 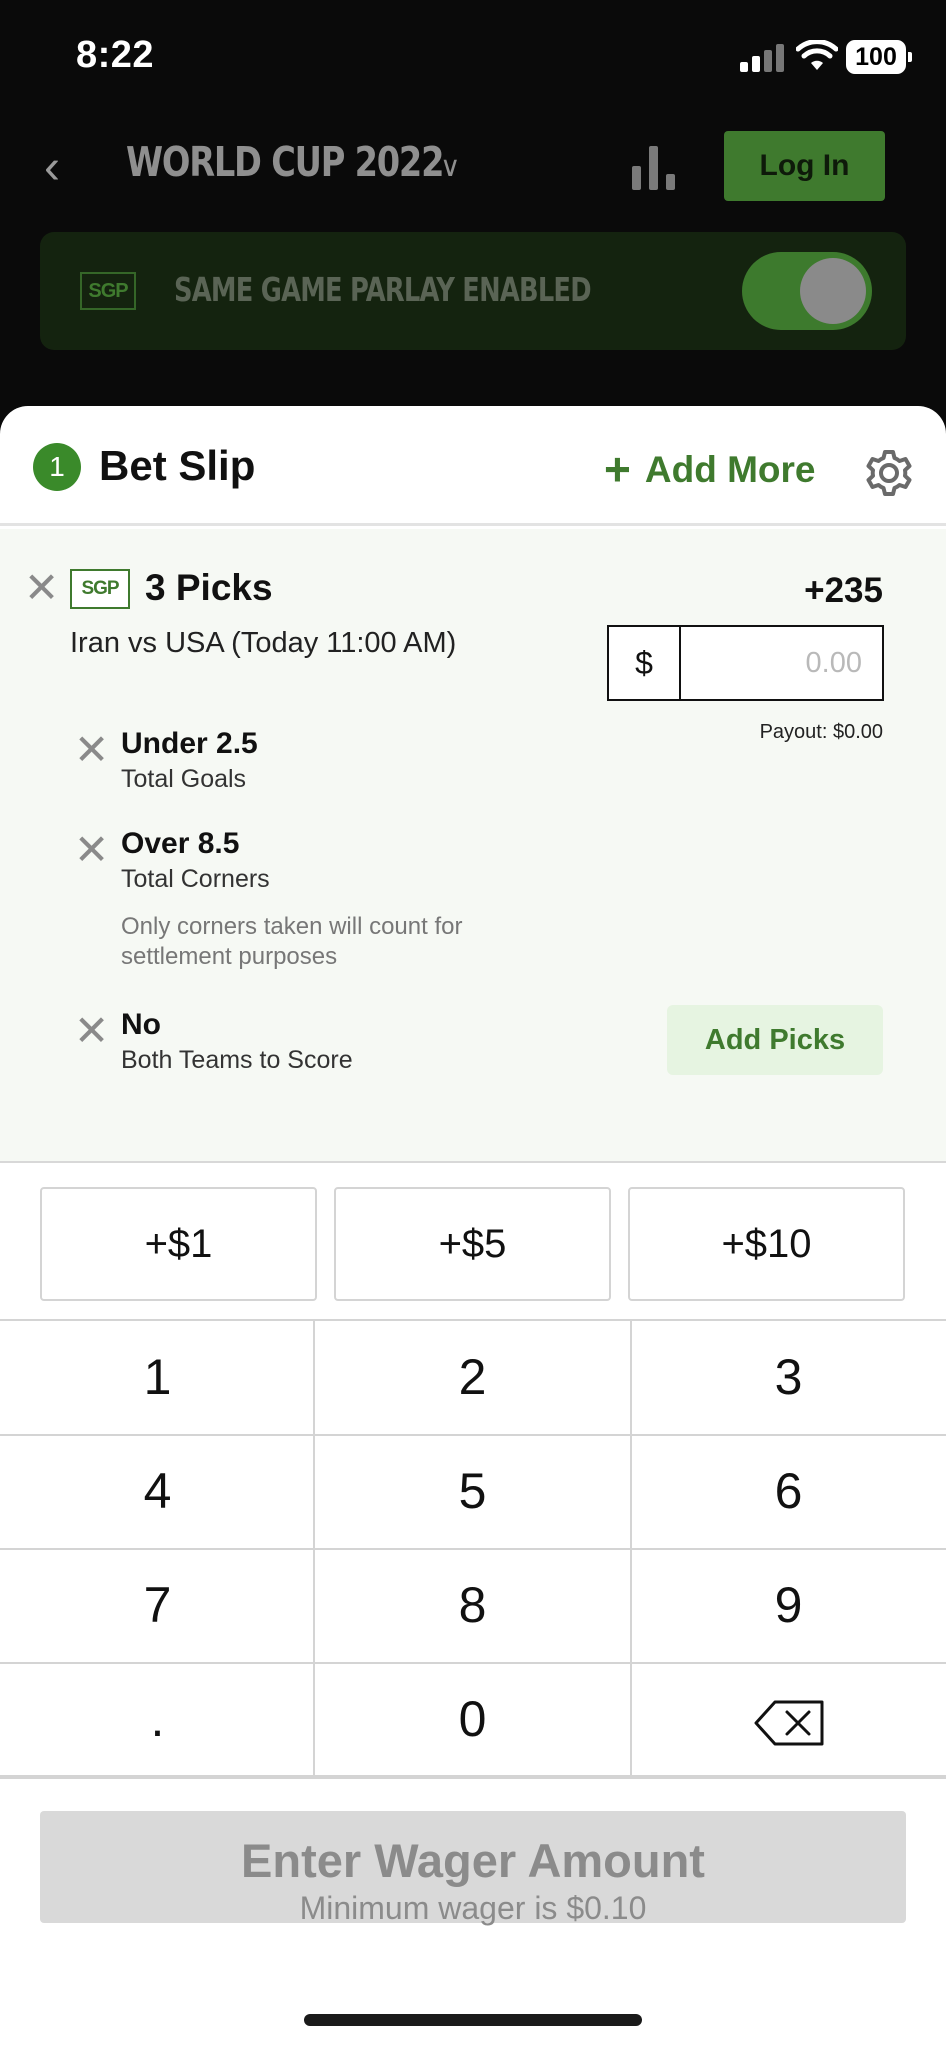 What do you see at coordinates (782, 663) in the screenshot?
I see `wager-input` at bounding box center [782, 663].